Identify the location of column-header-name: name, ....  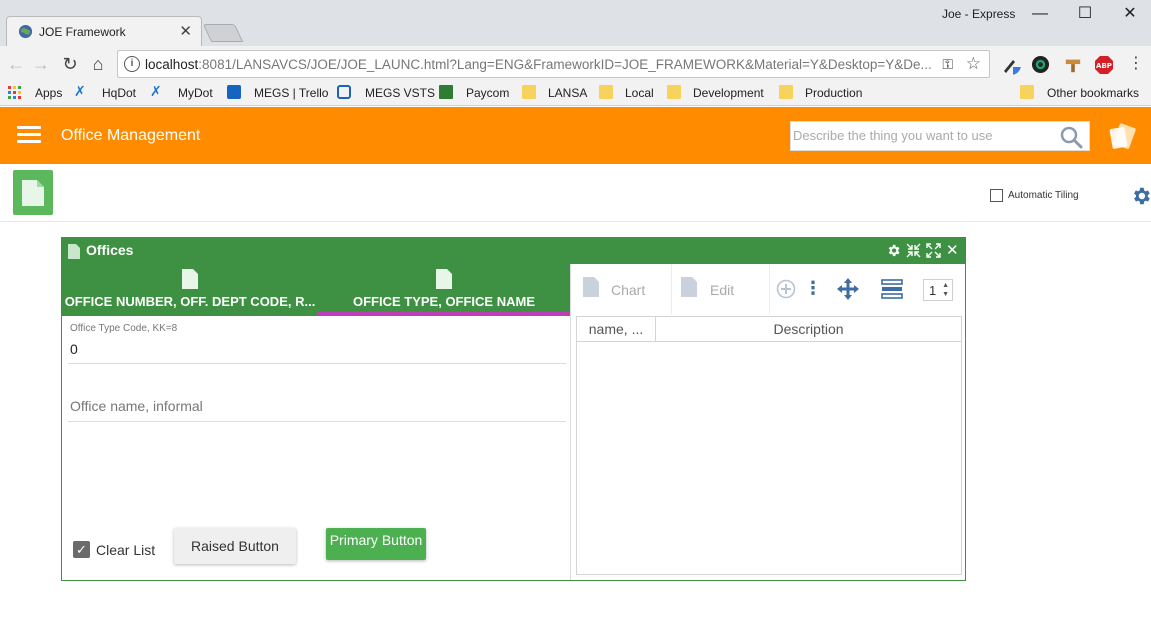
(616, 329).